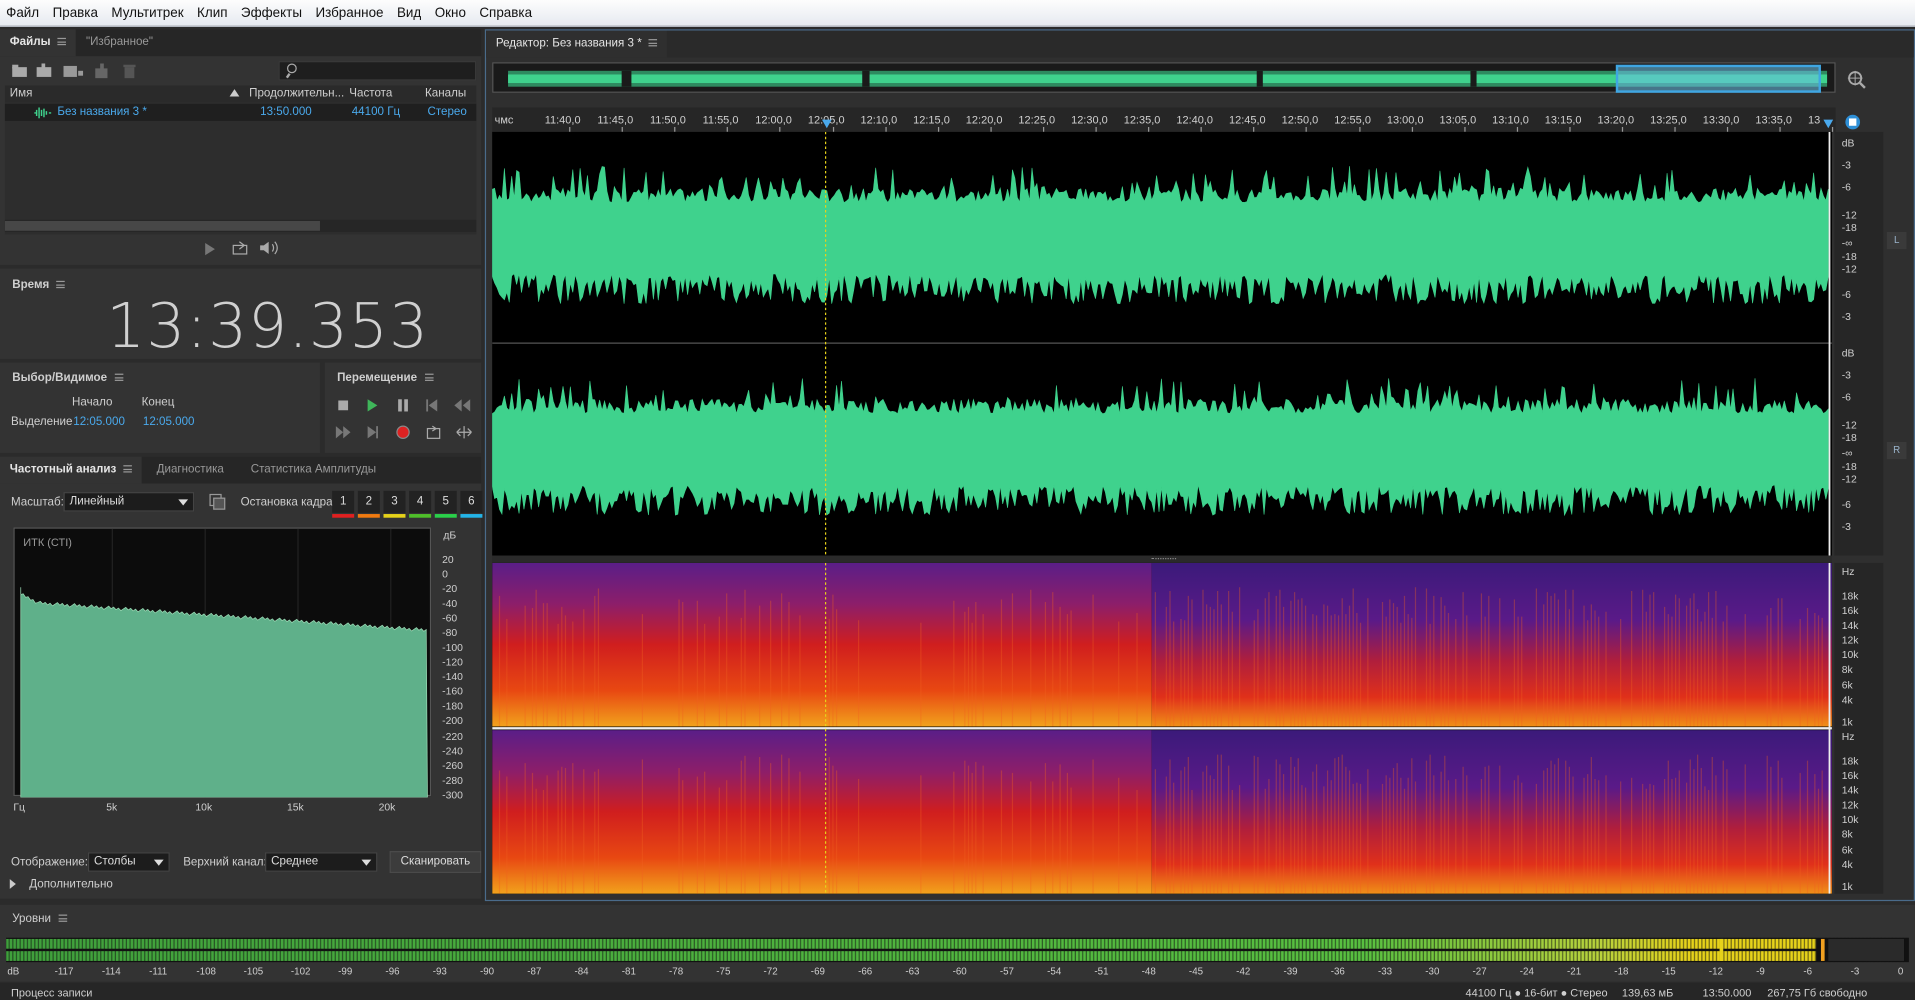  What do you see at coordinates (445, 93) in the screenshot?
I see `col-channels: Каналы` at bounding box center [445, 93].